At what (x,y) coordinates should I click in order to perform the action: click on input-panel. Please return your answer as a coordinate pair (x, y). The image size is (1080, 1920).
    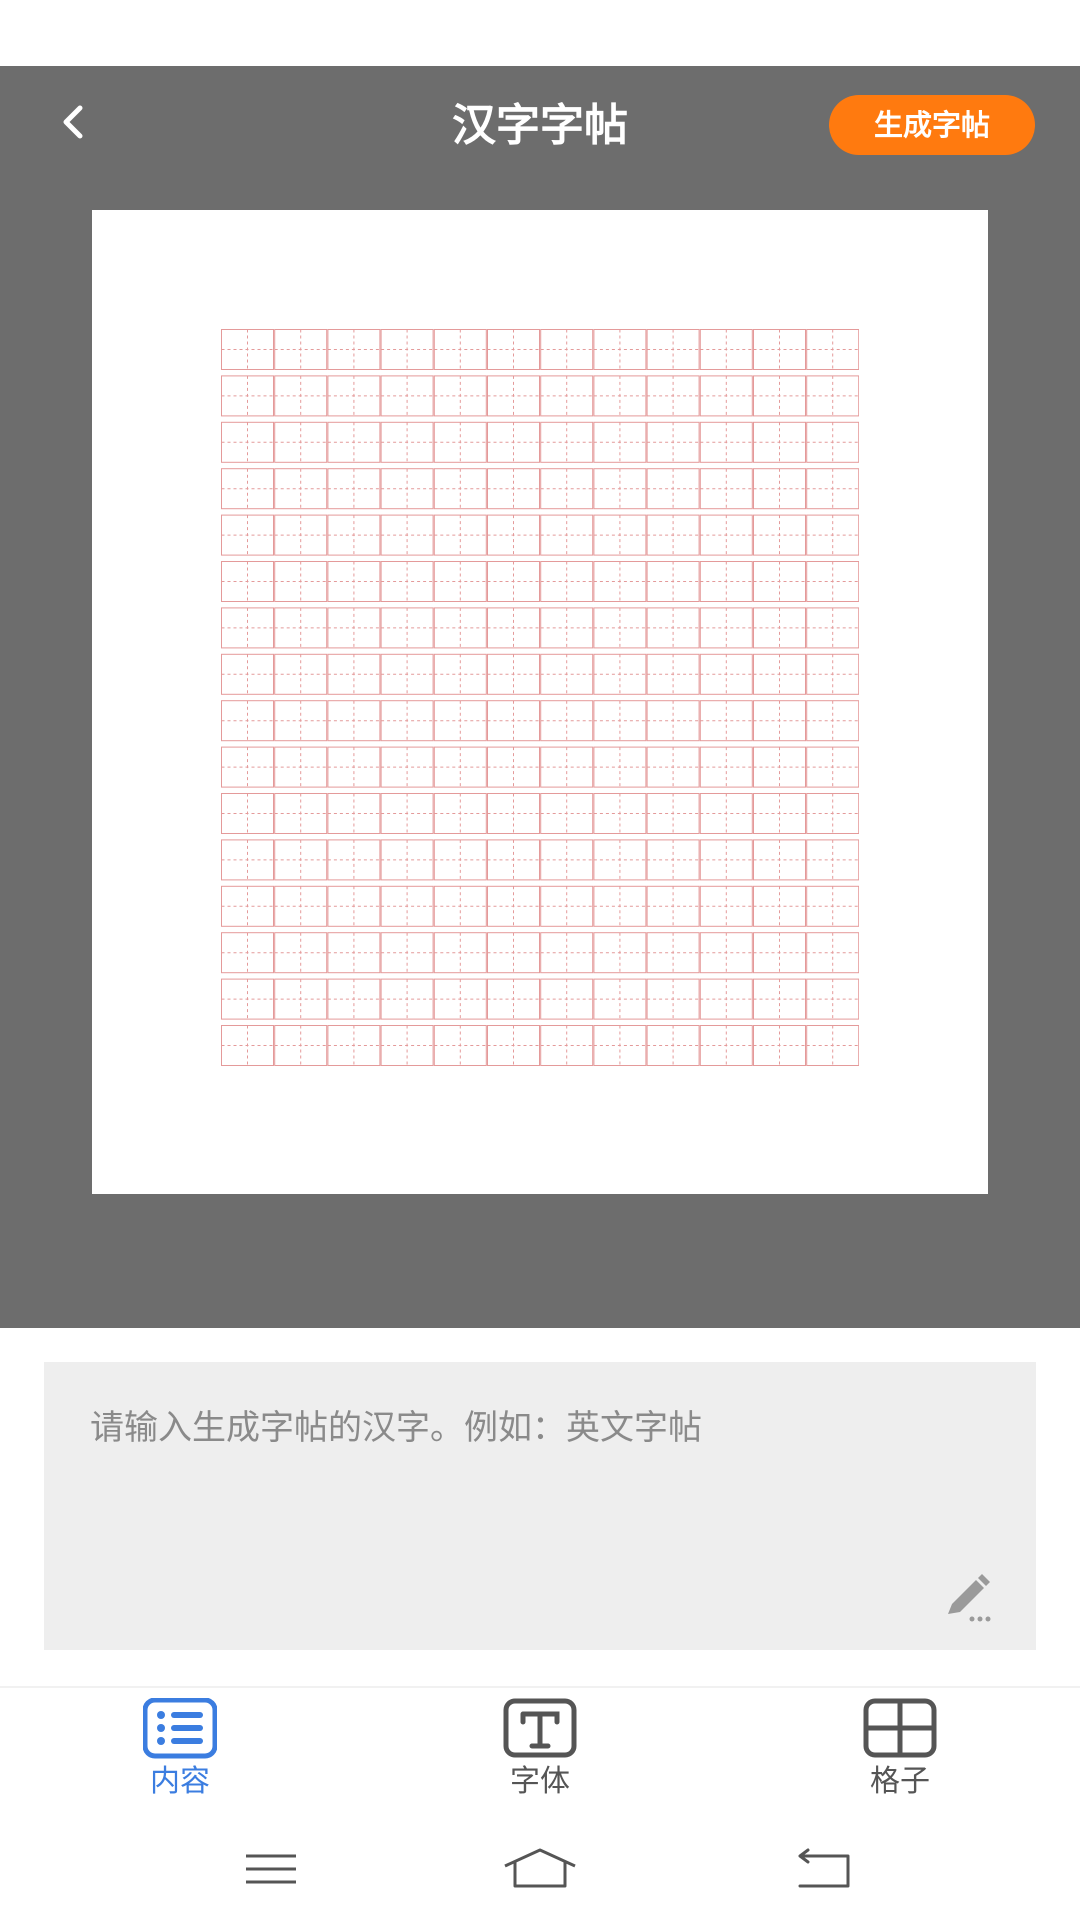
    Looking at the image, I should click on (540, 1506).